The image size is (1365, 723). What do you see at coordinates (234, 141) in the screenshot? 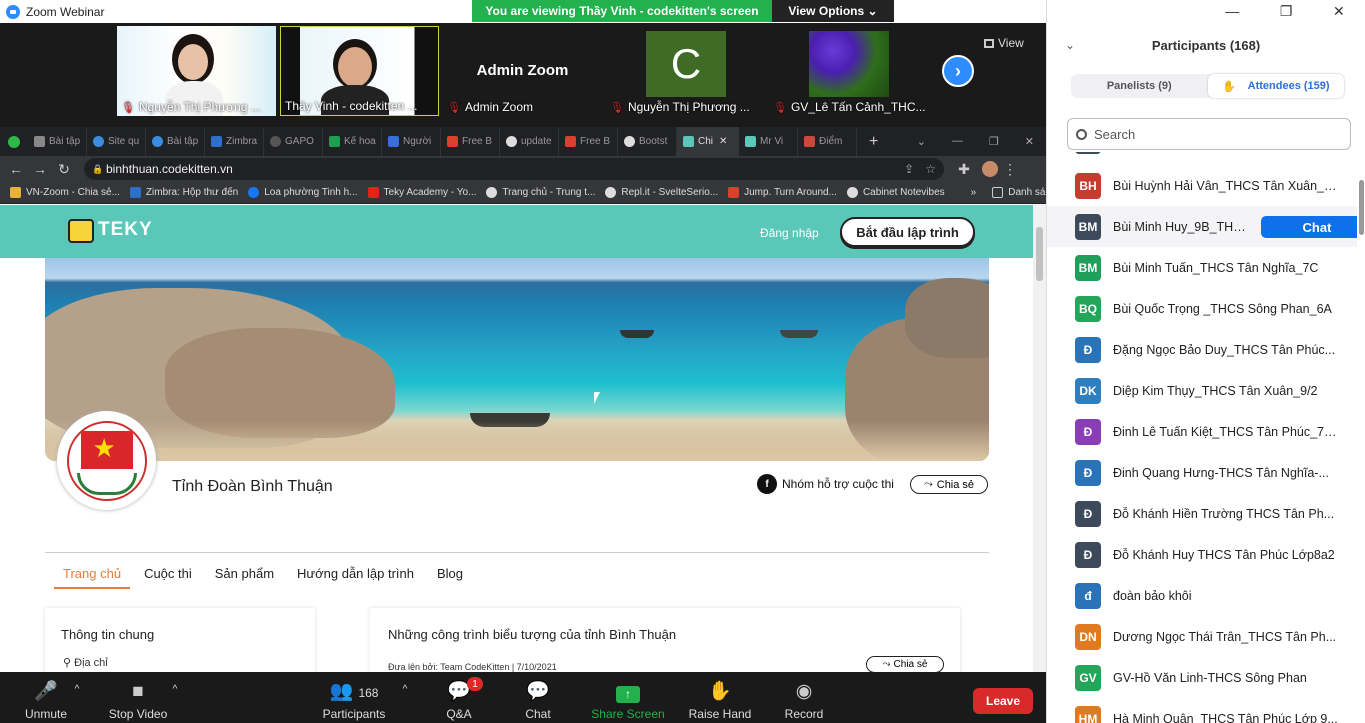
I see `browser-tab: Zimbra` at bounding box center [234, 141].